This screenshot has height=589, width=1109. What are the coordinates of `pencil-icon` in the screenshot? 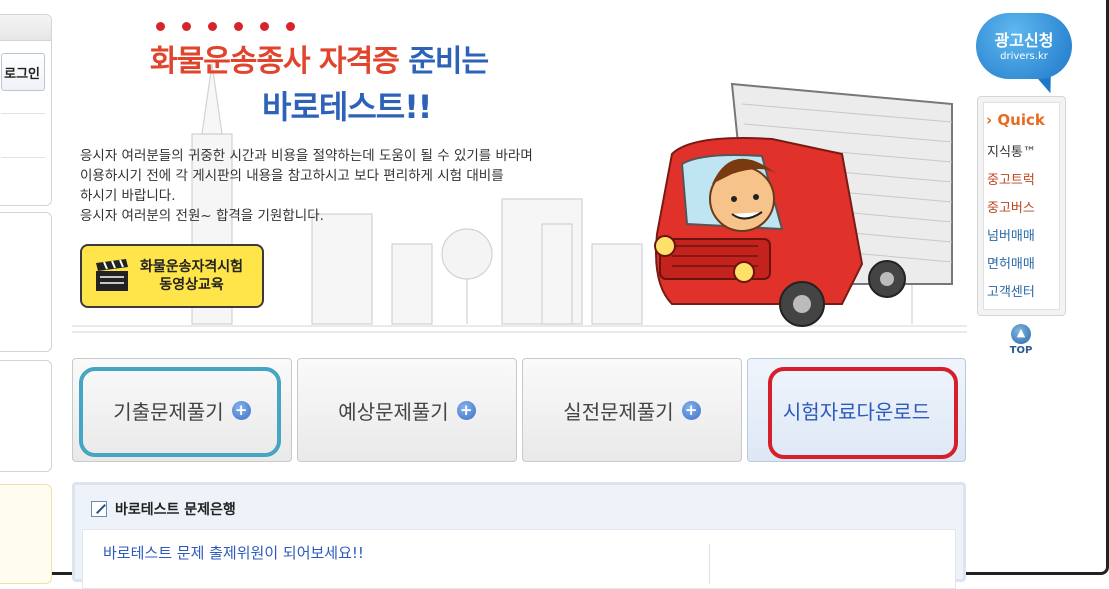 It's located at (99, 509).